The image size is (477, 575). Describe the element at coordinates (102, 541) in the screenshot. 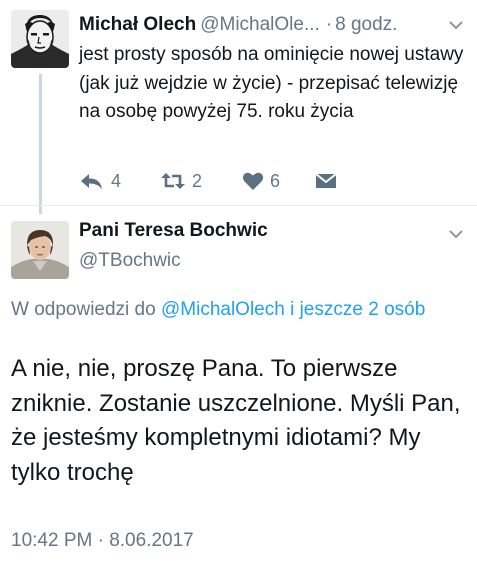

I see `reply-timestamp: 10:42 PM · 8.06.2017` at that location.